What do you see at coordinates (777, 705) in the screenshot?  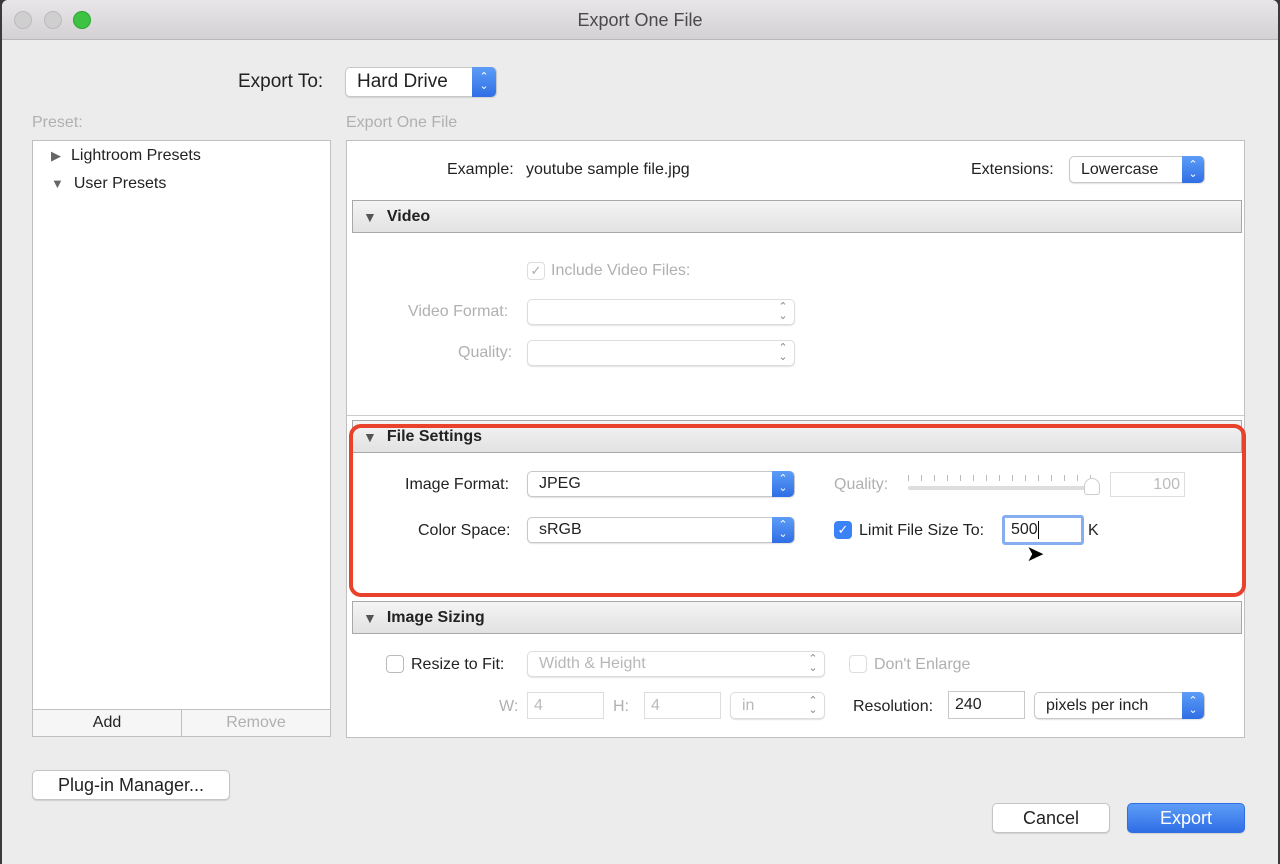 I see `size-unit-select: in ⌃ ⌄` at bounding box center [777, 705].